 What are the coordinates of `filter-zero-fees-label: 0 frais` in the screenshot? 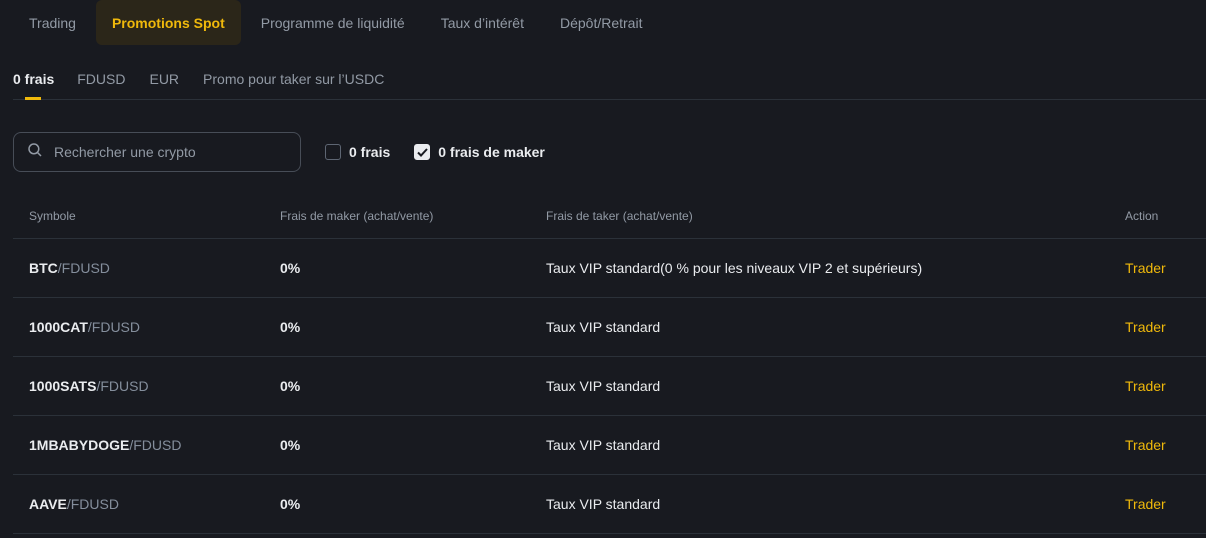 It's located at (370, 152).